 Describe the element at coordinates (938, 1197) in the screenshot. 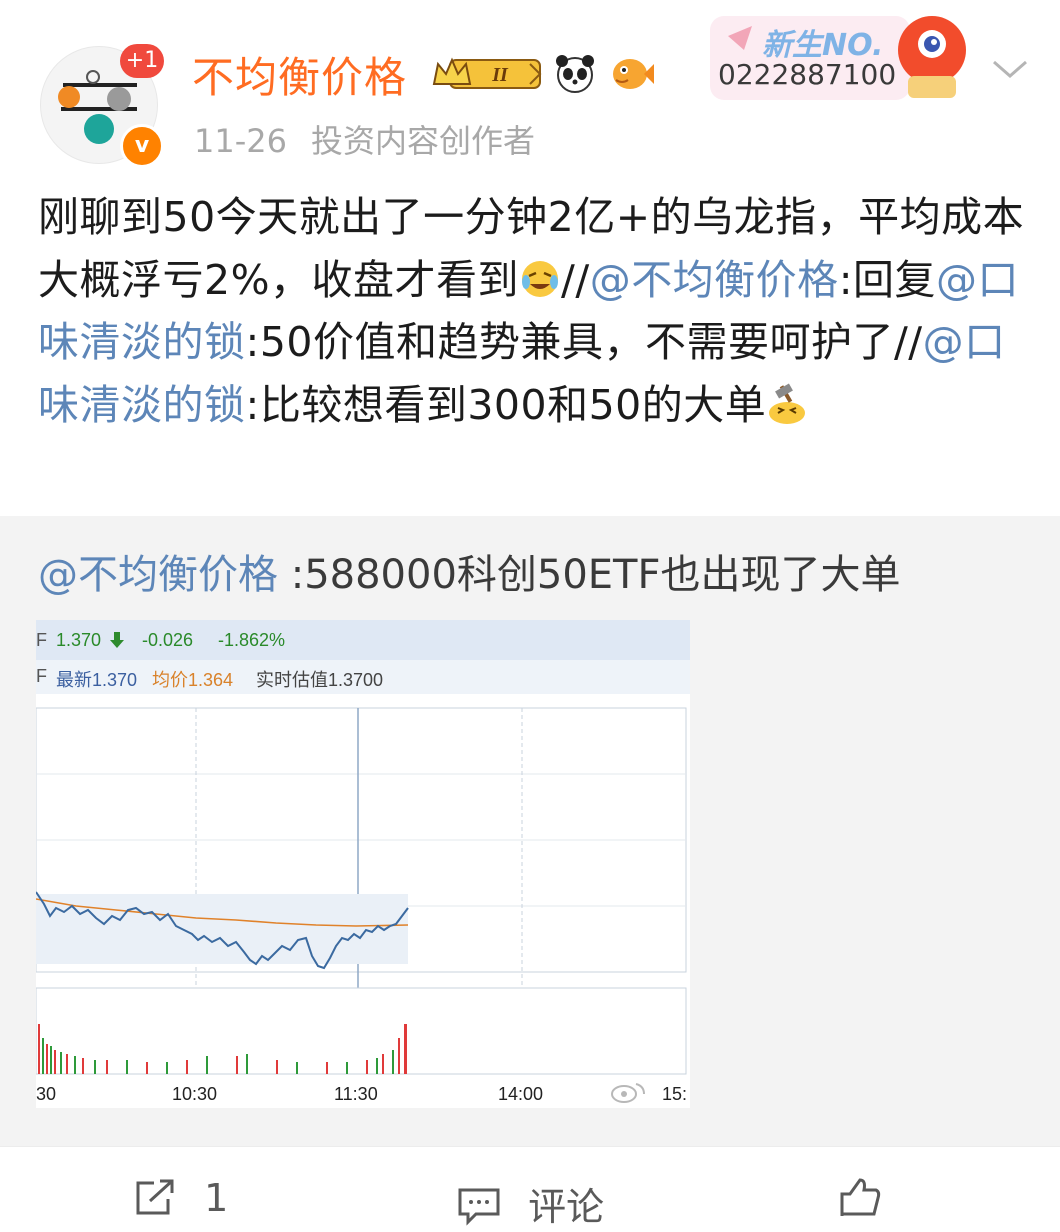

I see `like-icon` at that location.